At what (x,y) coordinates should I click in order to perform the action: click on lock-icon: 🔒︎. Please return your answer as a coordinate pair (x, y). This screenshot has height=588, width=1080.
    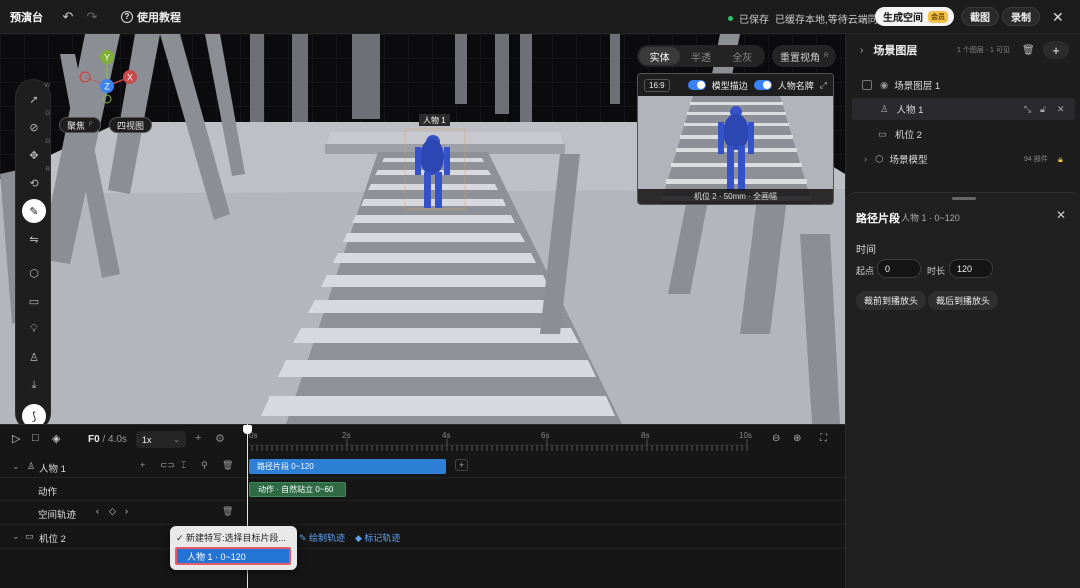
    Looking at the image, I should click on (1060, 159).